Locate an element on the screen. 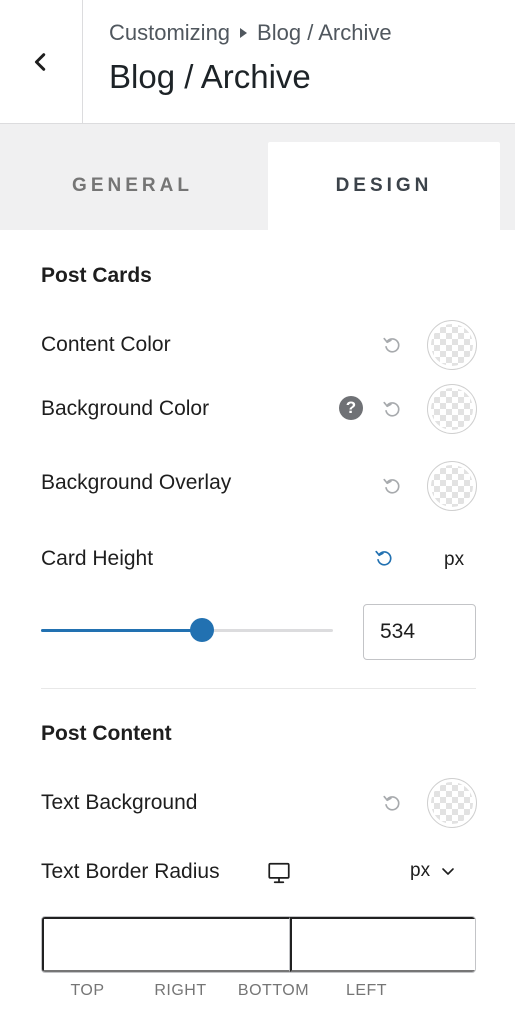 Image resolution: width=515 pixels, height=1024 pixels. tab-bar: GENERAL DESIGN is located at coordinates (257, 177).